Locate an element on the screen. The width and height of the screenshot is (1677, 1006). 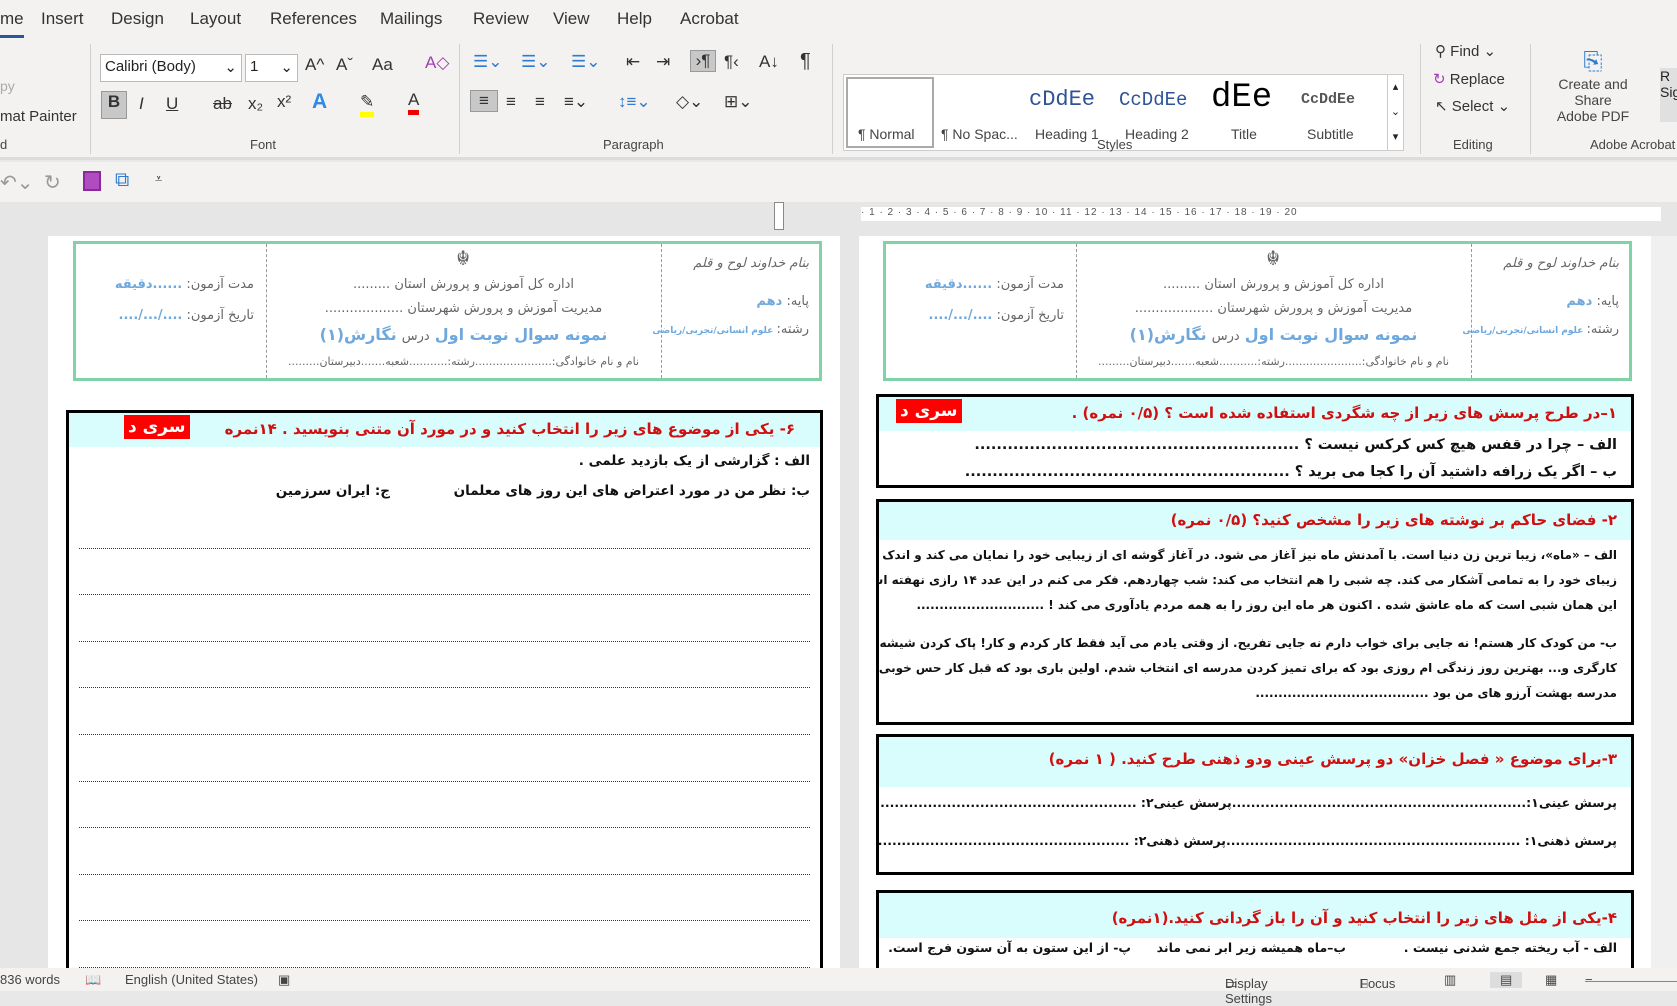
accessibility-icon: ▣ is located at coordinates (284, 980).